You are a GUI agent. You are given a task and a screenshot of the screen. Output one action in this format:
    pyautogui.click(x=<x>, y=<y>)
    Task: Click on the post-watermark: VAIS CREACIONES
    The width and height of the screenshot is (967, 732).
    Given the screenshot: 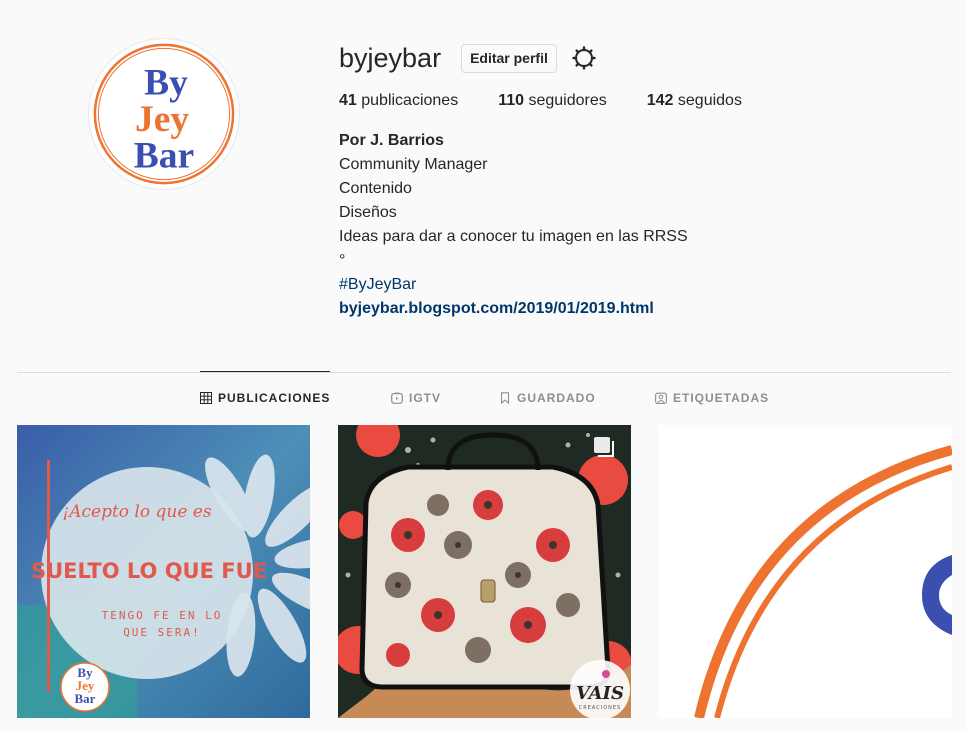 What is the action you would take?
    pyautogui.click(x=600, y=689)
    